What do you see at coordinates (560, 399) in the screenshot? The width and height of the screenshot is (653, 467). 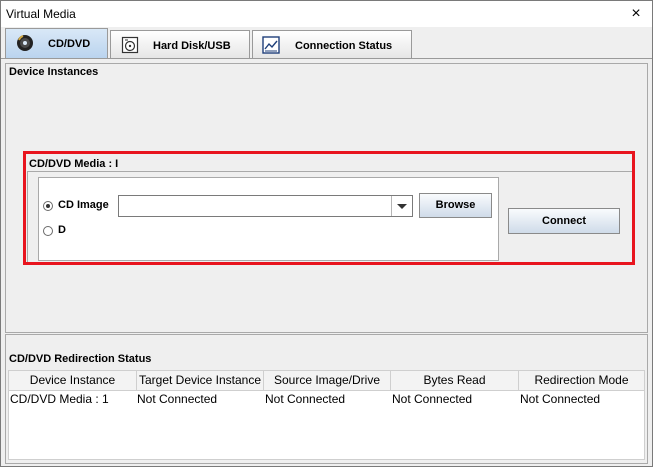 I see `cell-redirection-mode: Not Connected` at bounding box center [560, 399].